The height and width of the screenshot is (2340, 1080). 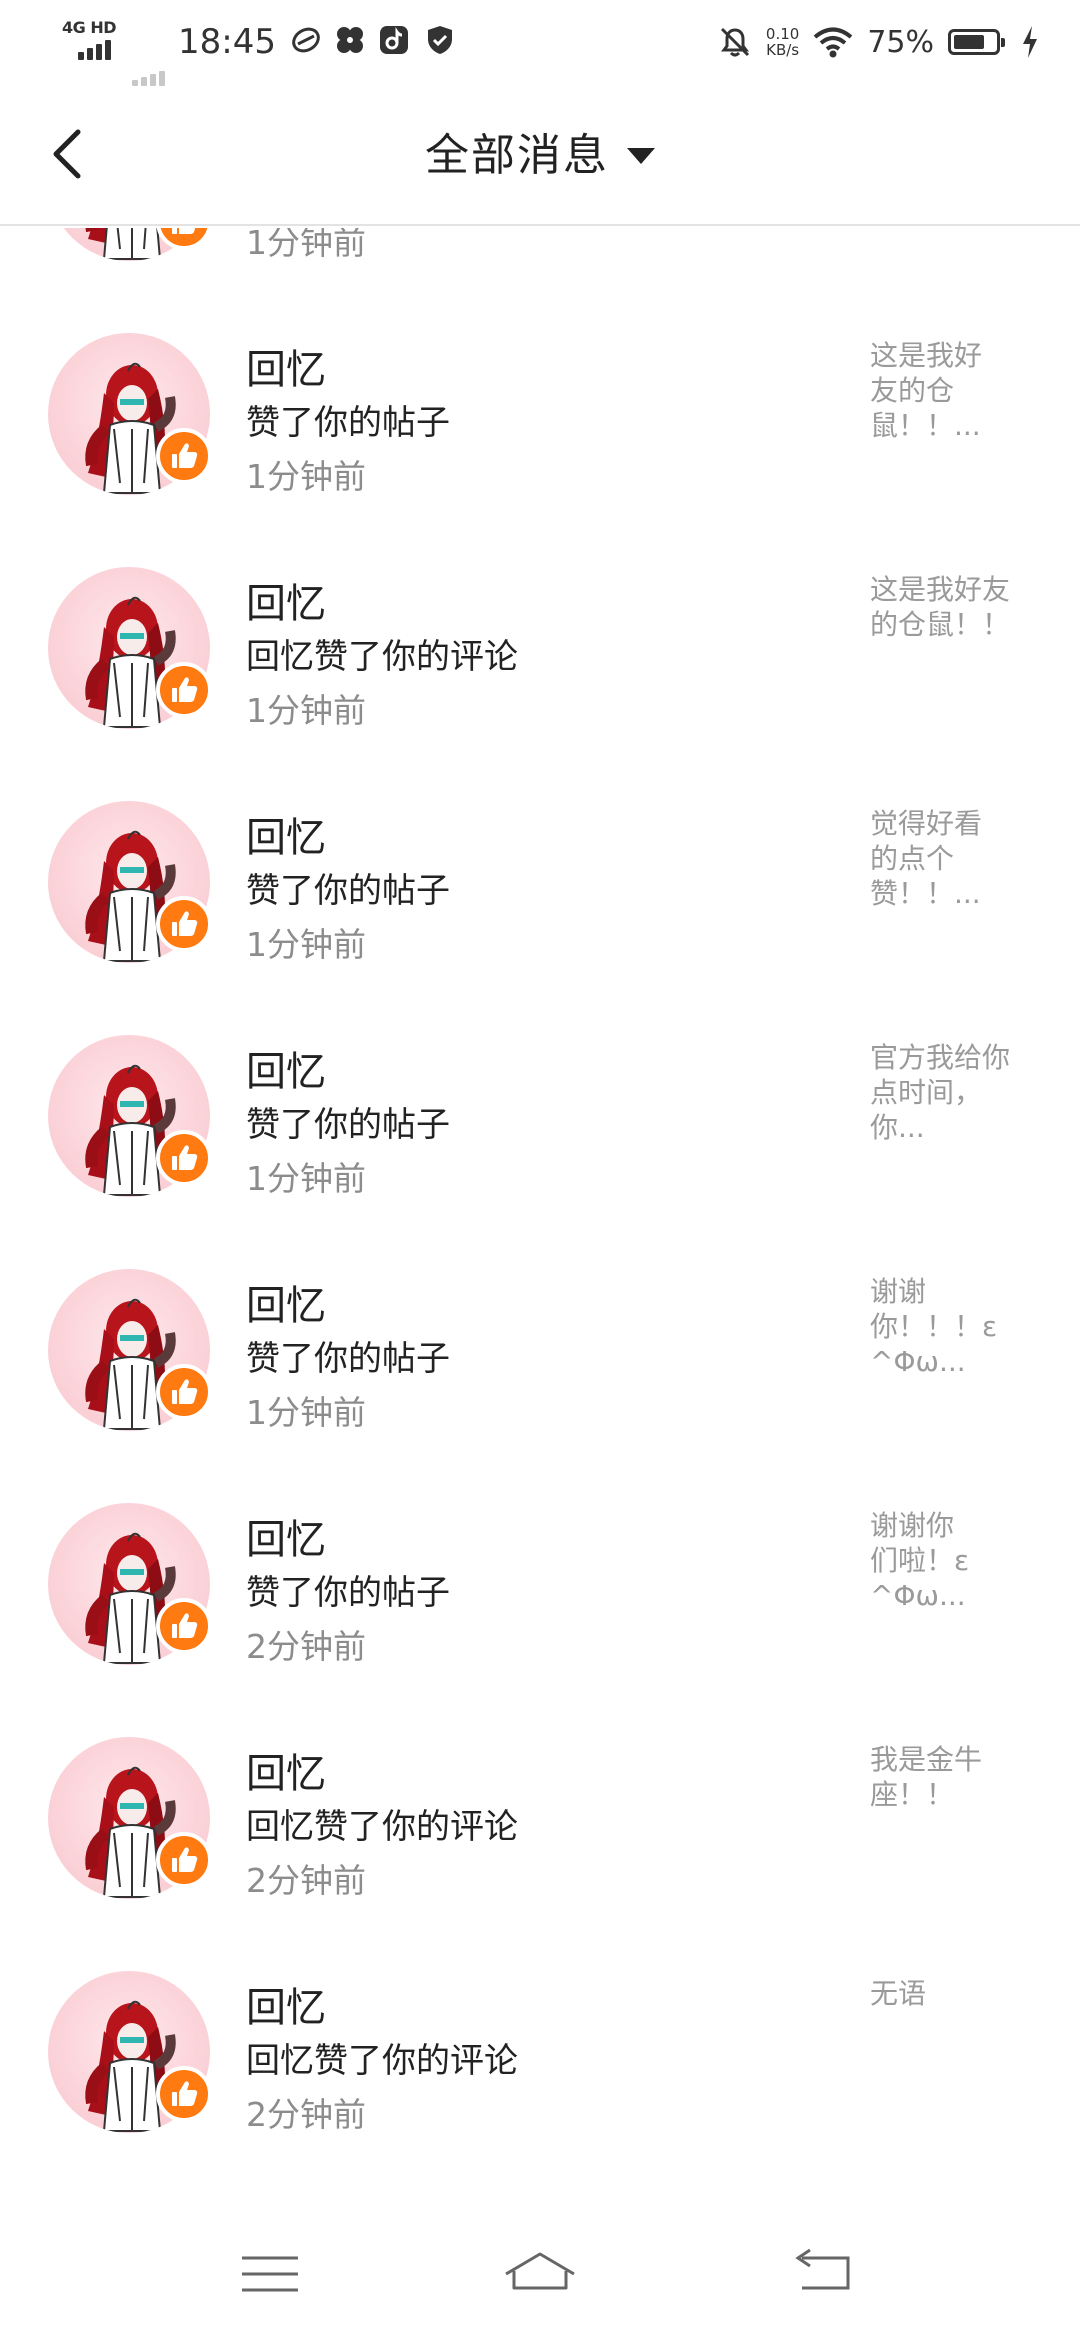 What do you see at coordinates (270, 2274) in the screenshot?
I see `menu-nav-button` at bounding box center [270, 2274].